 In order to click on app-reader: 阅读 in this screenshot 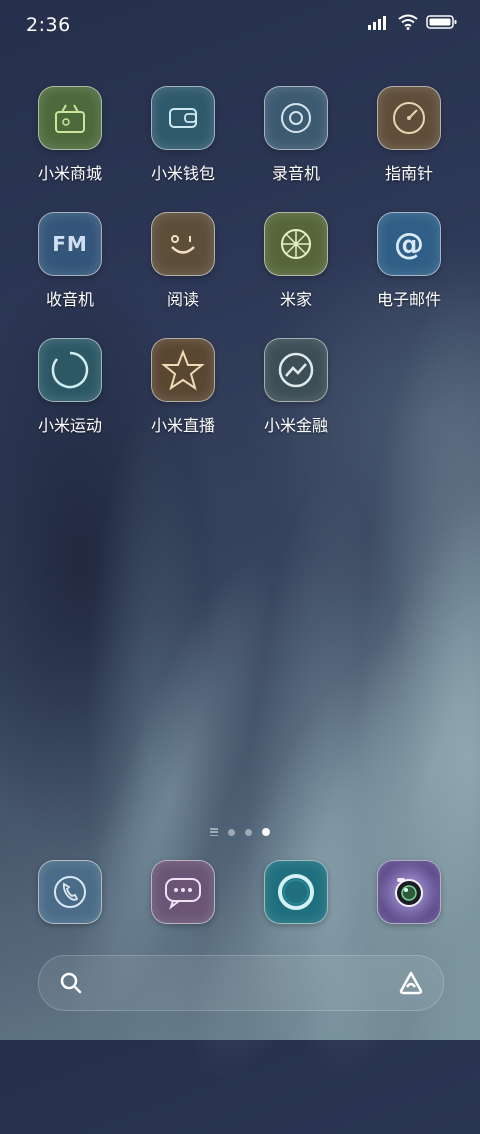, I will do `click(183, 261)`.